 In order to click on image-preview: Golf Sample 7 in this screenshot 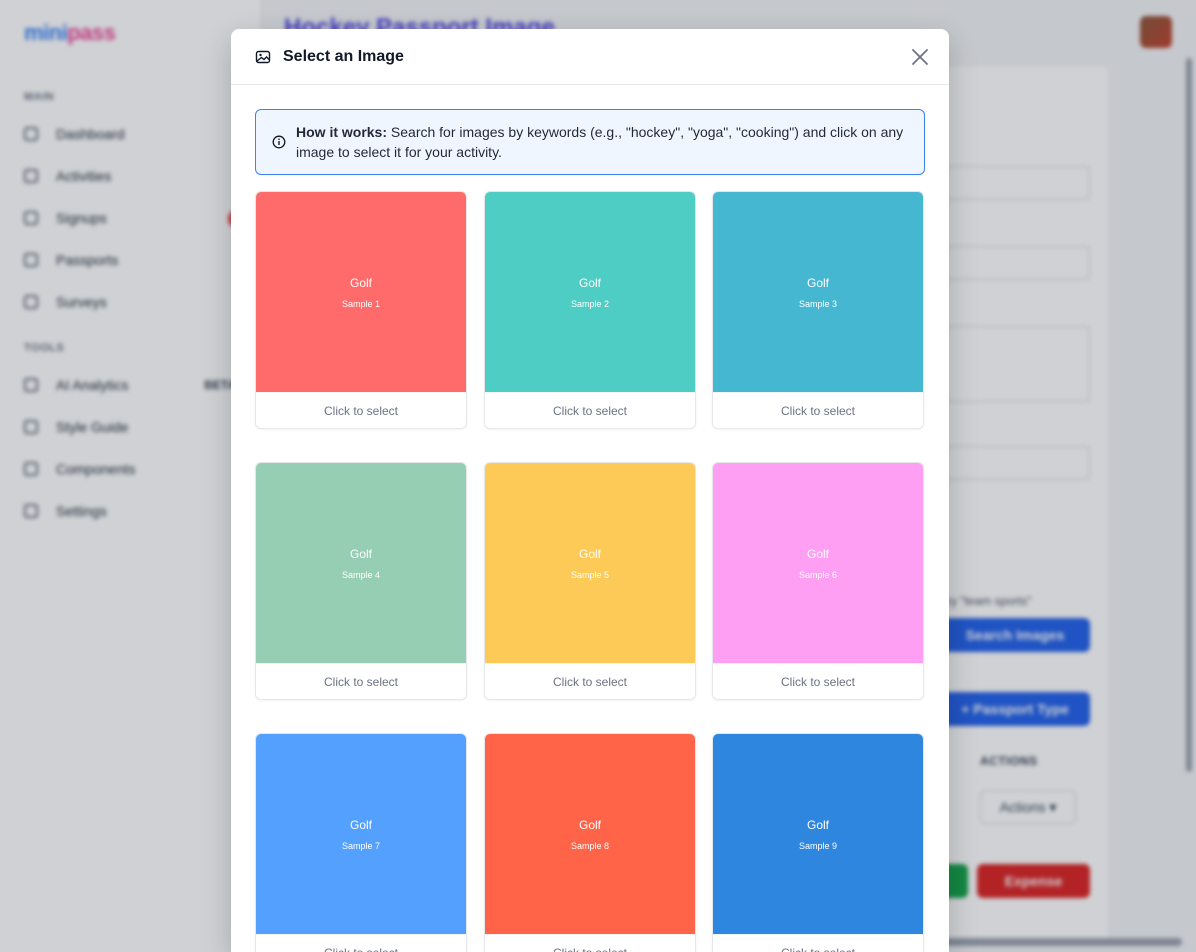, I will do `click(361, 834)`.